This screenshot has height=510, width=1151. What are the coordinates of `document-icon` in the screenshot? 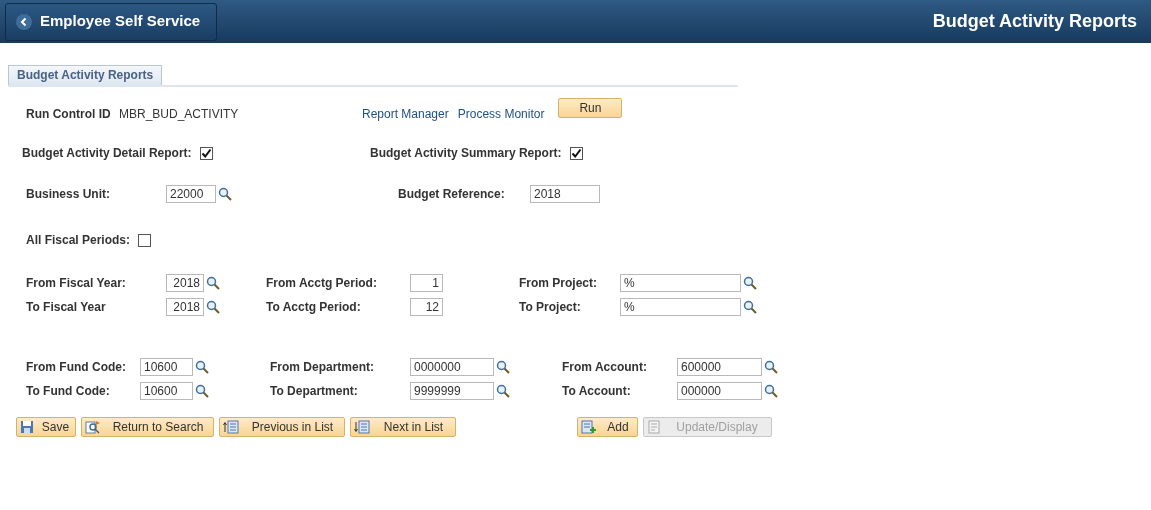 It's located at (654, 427).